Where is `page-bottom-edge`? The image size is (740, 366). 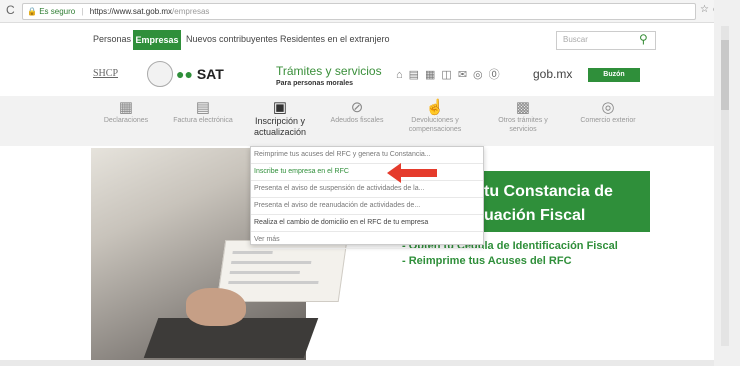 page-bottom-edge is located at coordinates (357, 363).